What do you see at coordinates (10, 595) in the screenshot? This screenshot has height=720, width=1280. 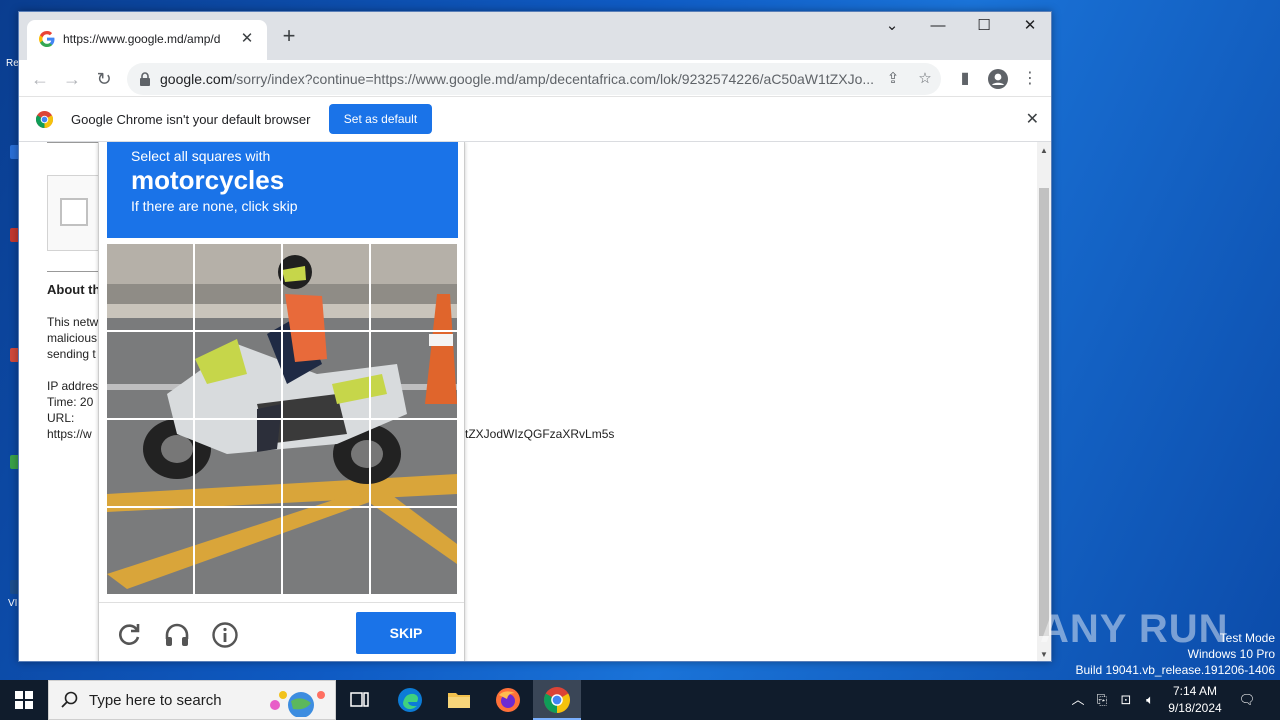 I see `desktop-icon-5: VI` at bounding box center [10, 595].